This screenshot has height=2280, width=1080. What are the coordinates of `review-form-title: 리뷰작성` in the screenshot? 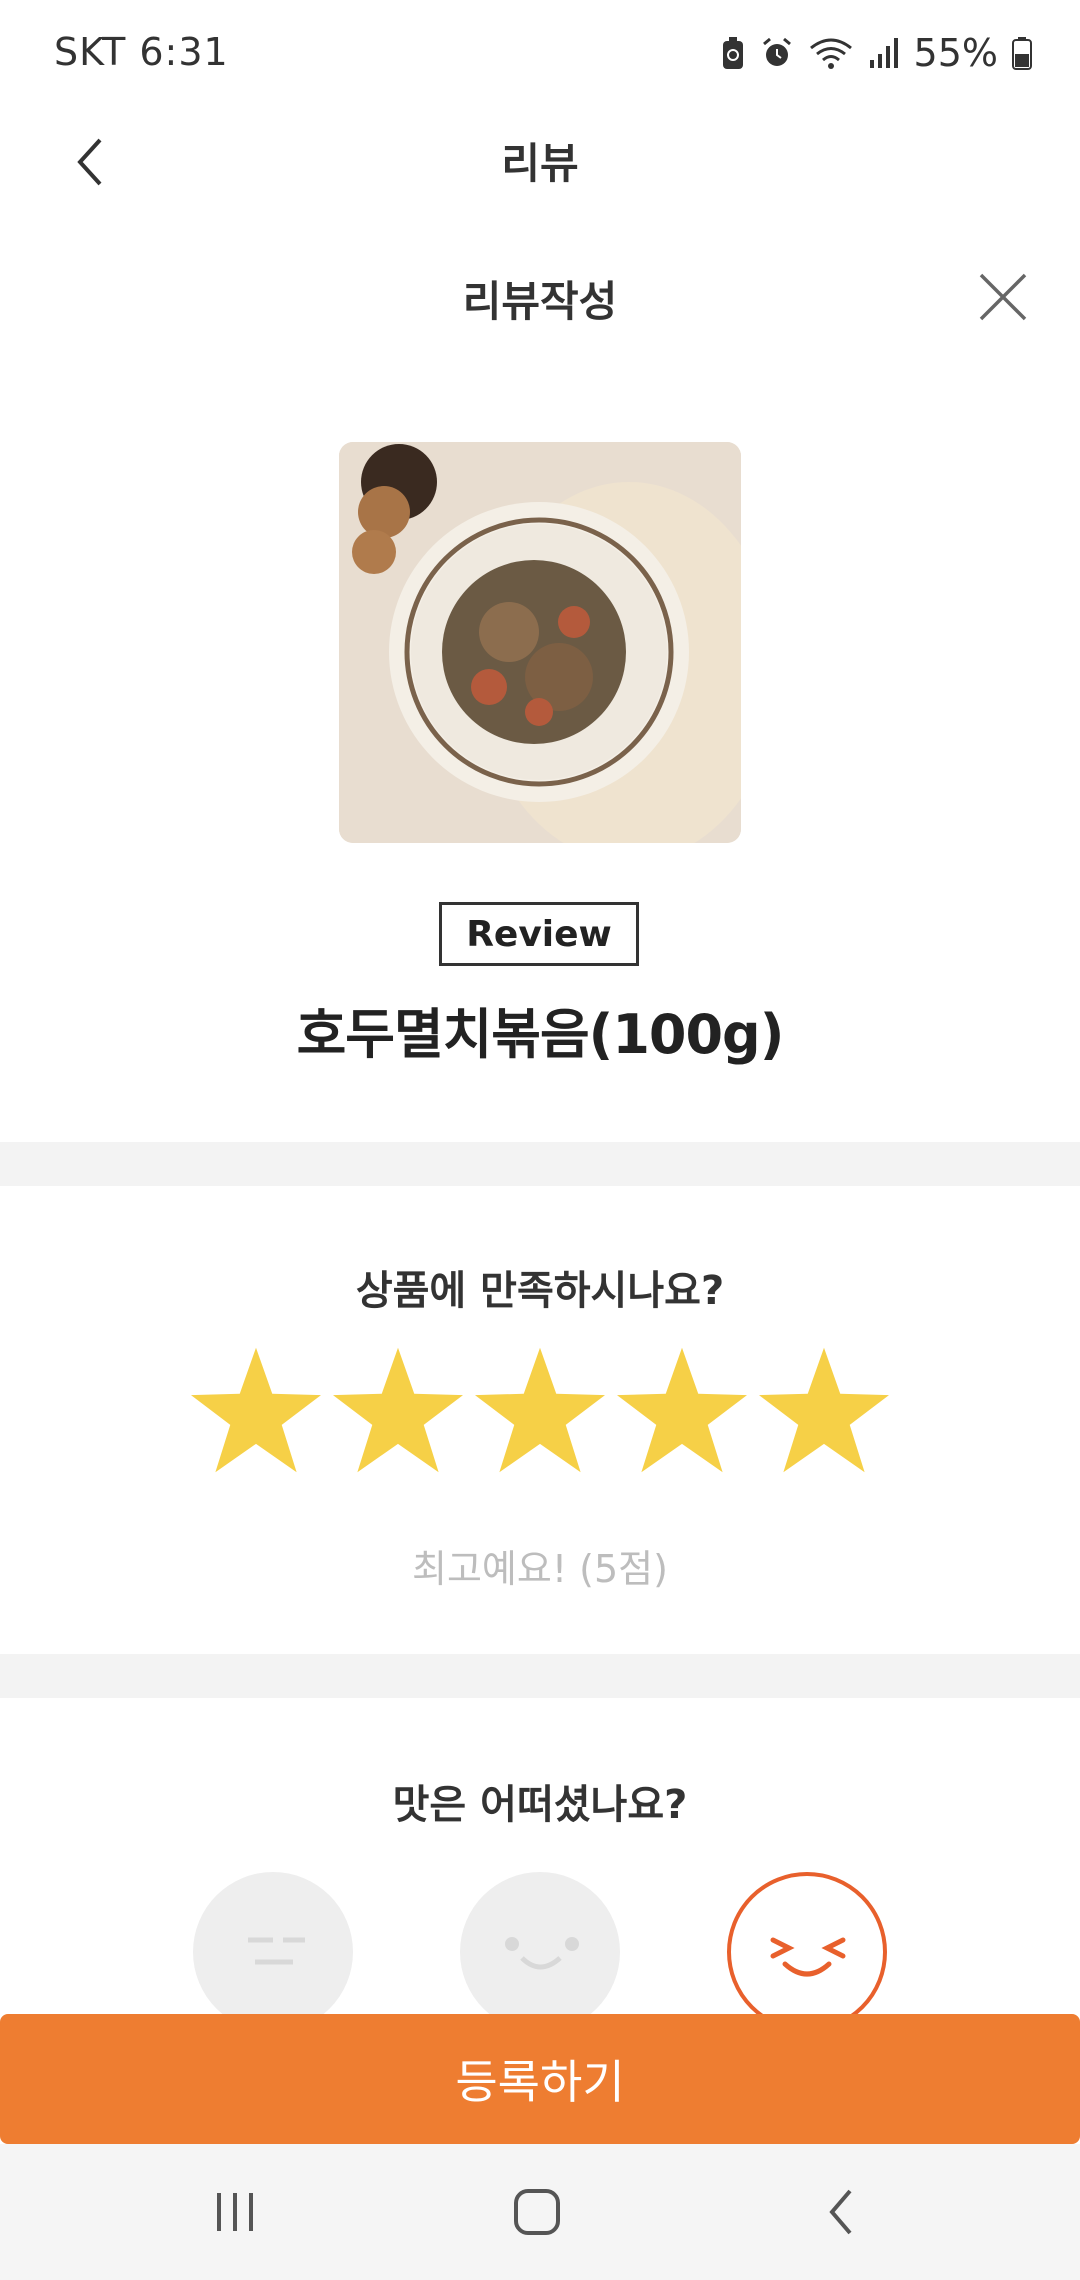 It's located at (540, 301).